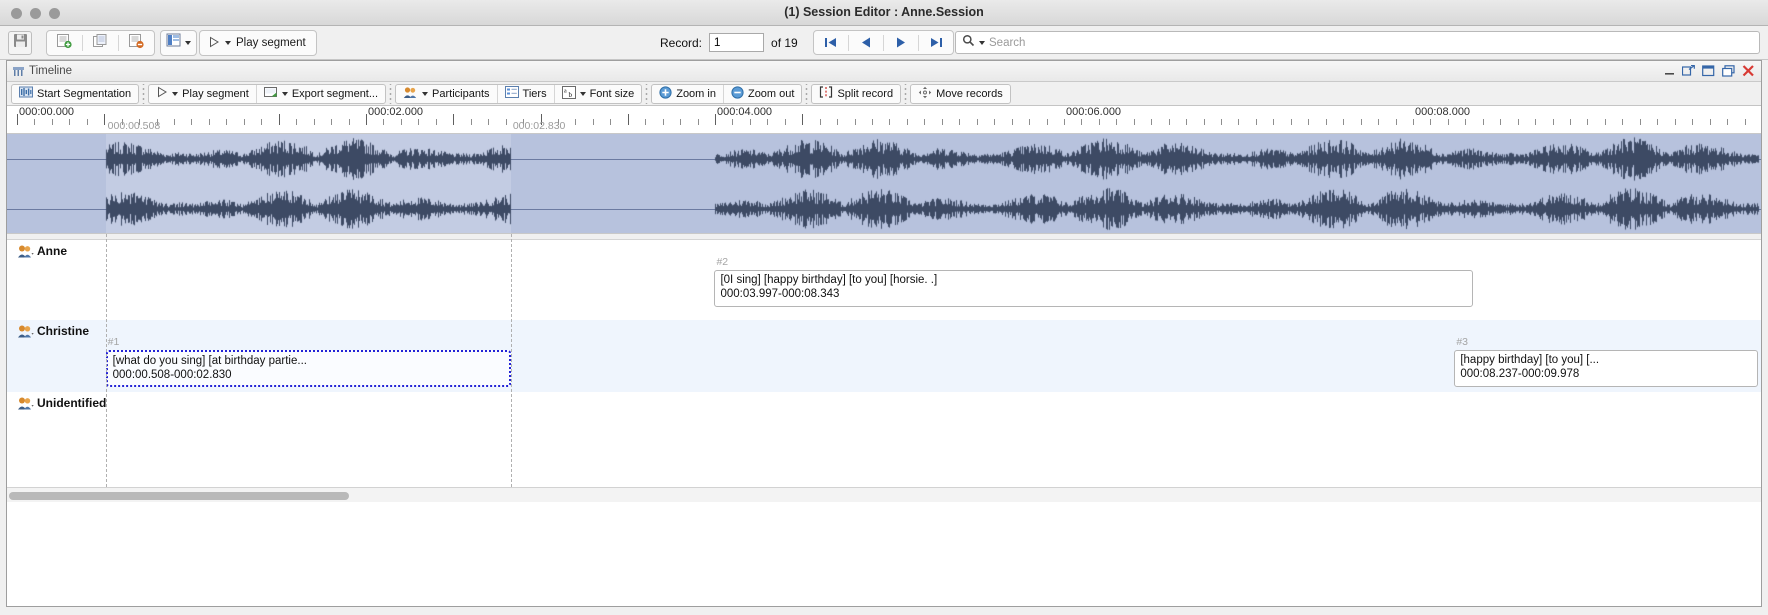  What do you see at coordinates (63, 331) in the screenshot?
I see `tier-name-christine: Christine` at bounding box center [63, 331].